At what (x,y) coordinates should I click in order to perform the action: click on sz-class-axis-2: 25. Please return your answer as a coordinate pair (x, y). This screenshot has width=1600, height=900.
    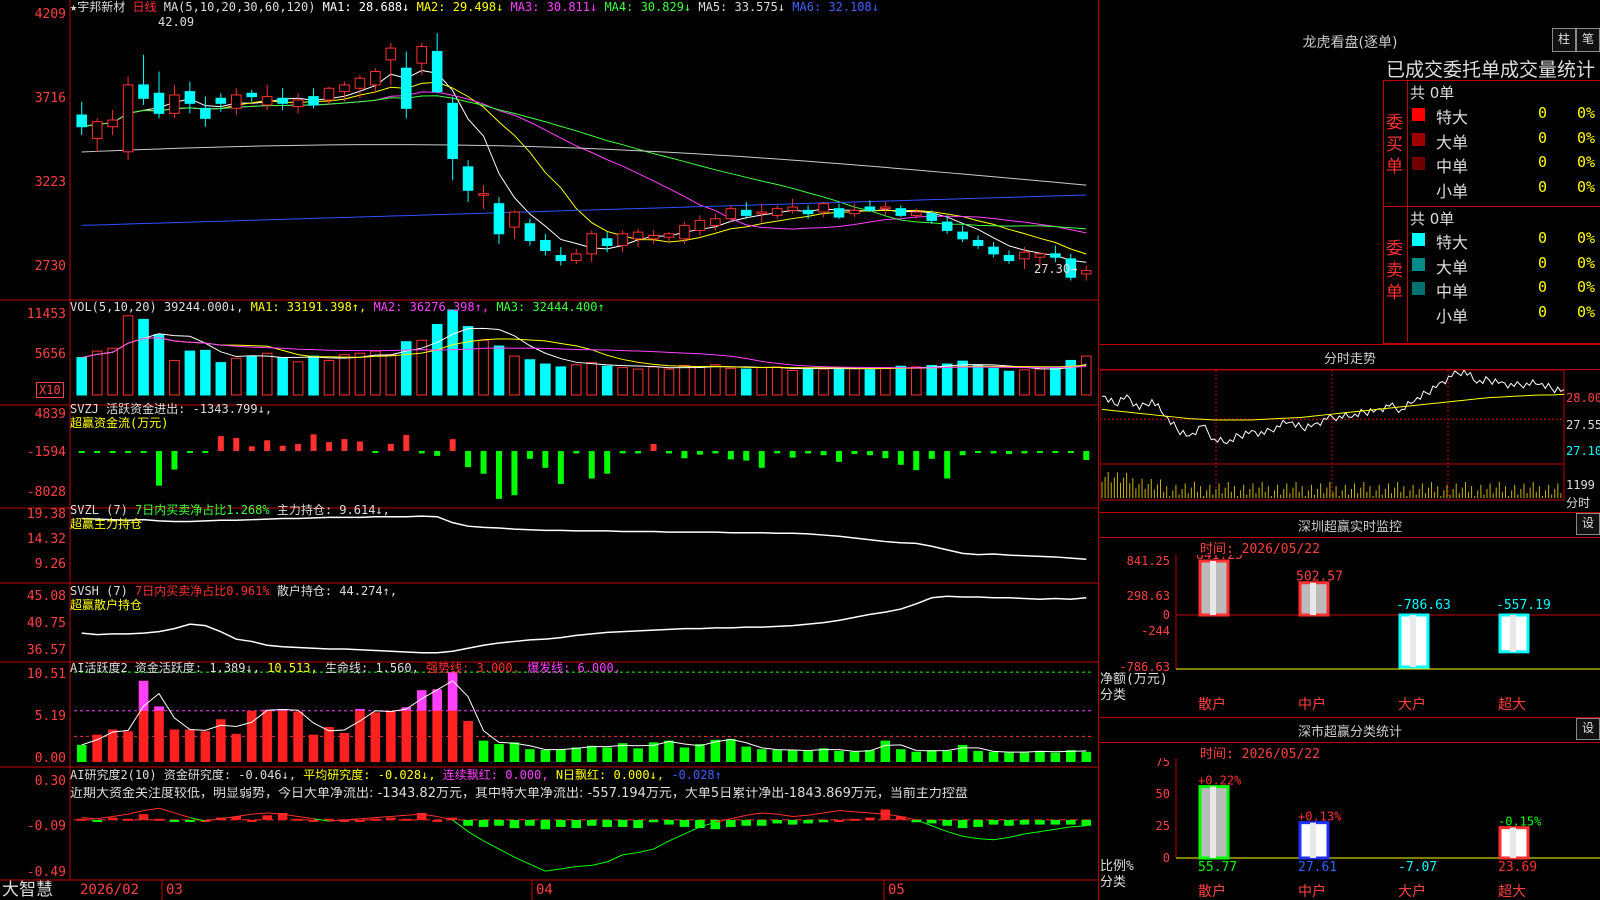
    Looking at the image, I should click on (1163, 826).